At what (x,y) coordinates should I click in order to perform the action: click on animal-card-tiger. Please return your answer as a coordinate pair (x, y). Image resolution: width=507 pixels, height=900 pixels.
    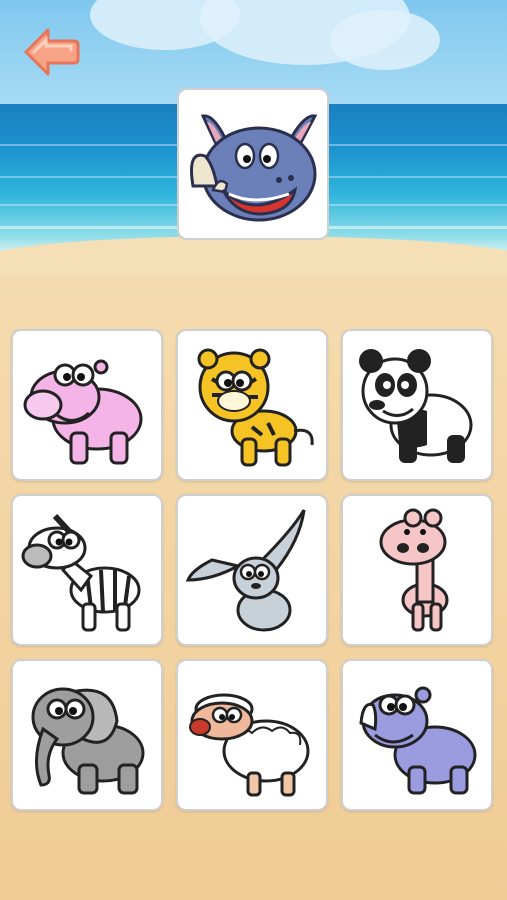
    Looking at the image, I should click on (252, 405).